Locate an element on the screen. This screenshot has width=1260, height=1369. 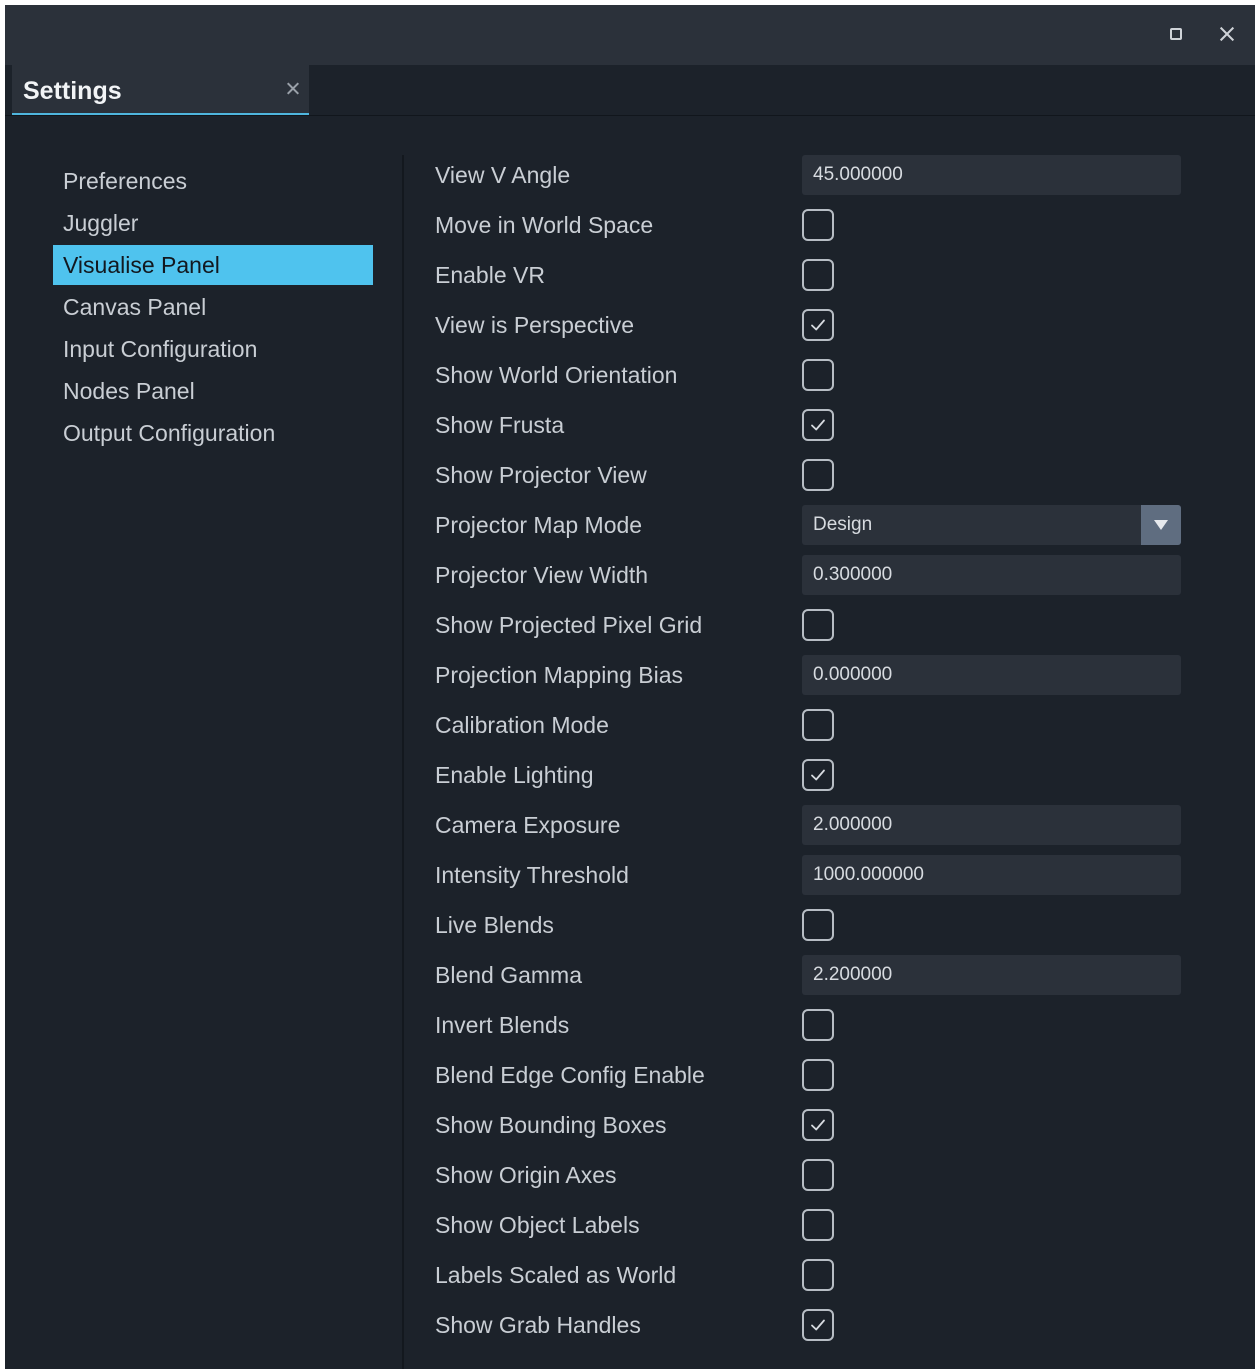
intensity-threshold-input: 1000.000000 is located at coordinates (991, 875).